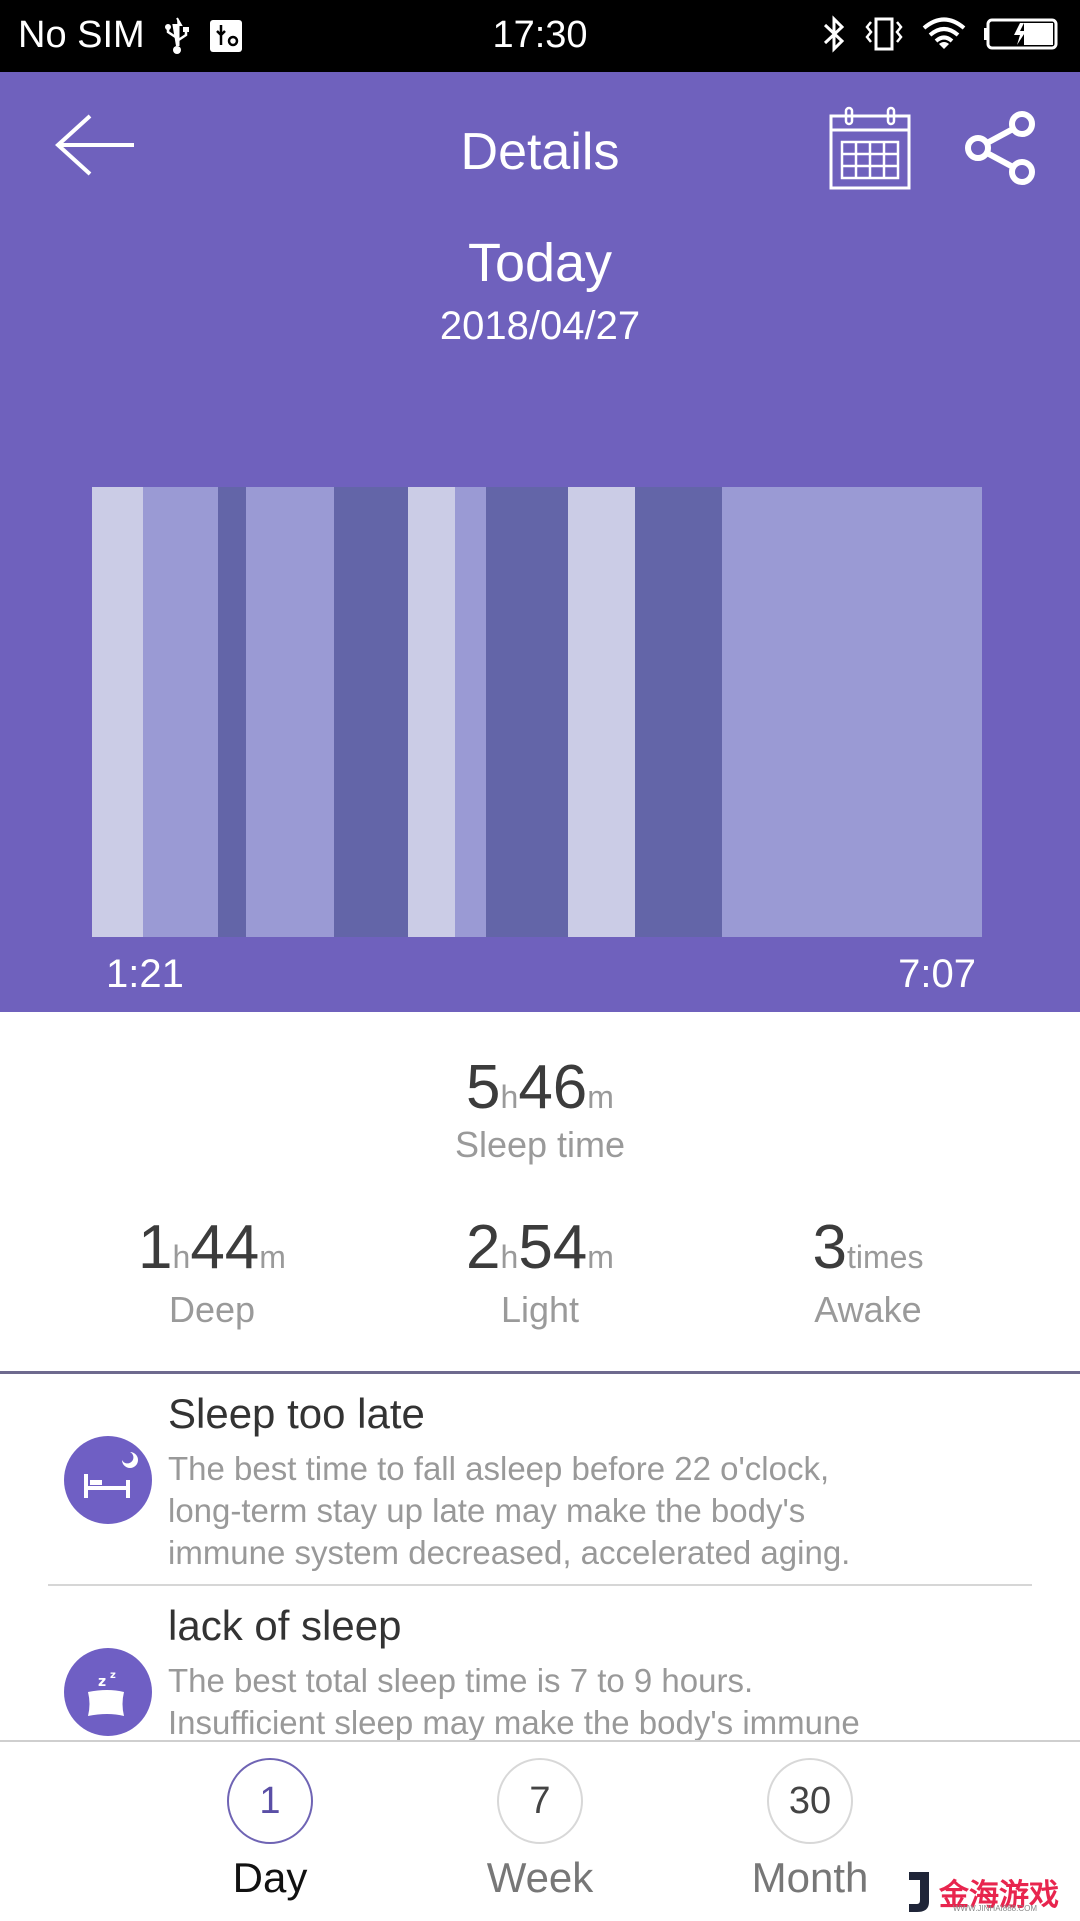 The width and height of the screenshot is (1080, 1921). I want to click on status-bar: No SIM 17:30, so click(540, 36).